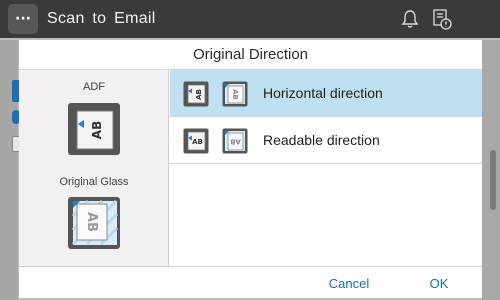 This screenshot has height=300, width=500. Describe the element at coordinates (323, 93) in the screenshot. I see `option-horizontal-direction-label: Horizontal direction` at that location.